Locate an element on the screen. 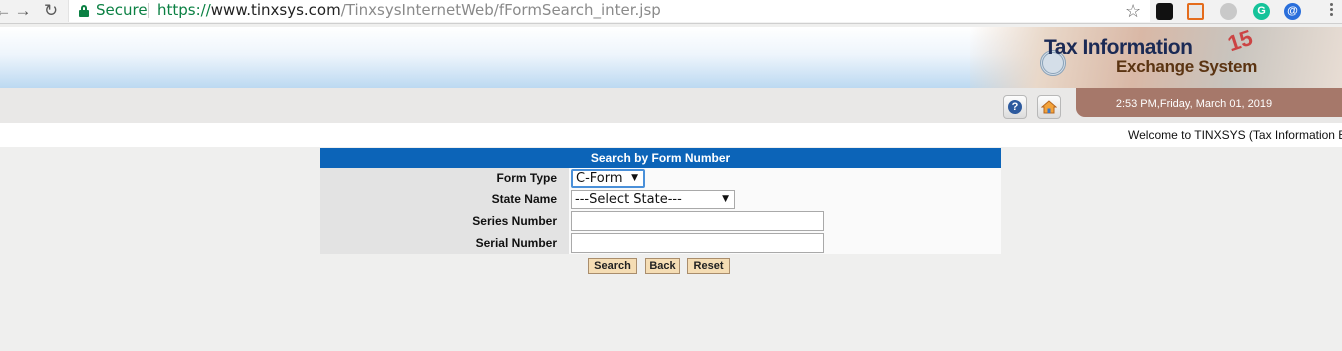  form-row-series-number: Series Number is located at coordinates (660, 221).